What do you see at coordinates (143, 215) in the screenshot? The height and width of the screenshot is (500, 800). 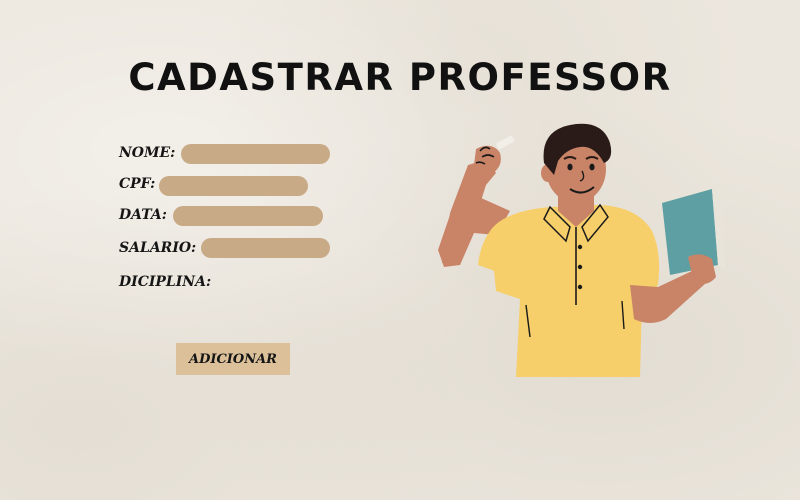 I see `data-label: DATA:` at bounding box center [143, 215].